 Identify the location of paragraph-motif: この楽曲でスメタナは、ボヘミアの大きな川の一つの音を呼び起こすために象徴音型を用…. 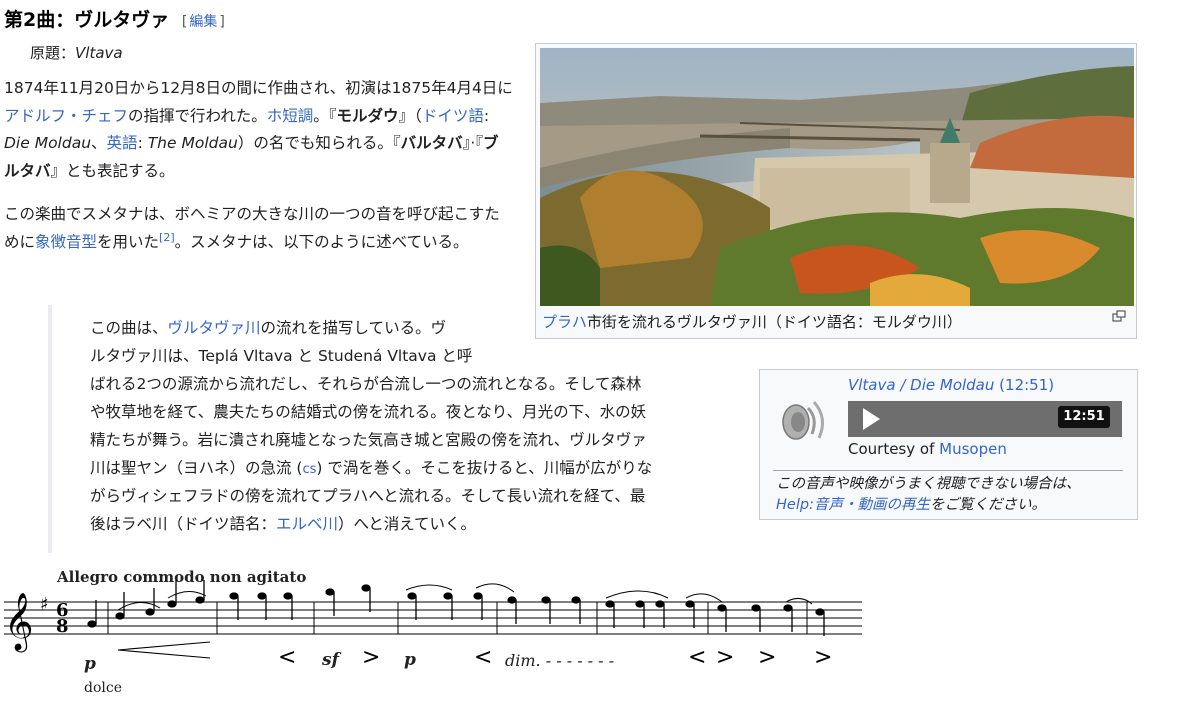
(252, 228).